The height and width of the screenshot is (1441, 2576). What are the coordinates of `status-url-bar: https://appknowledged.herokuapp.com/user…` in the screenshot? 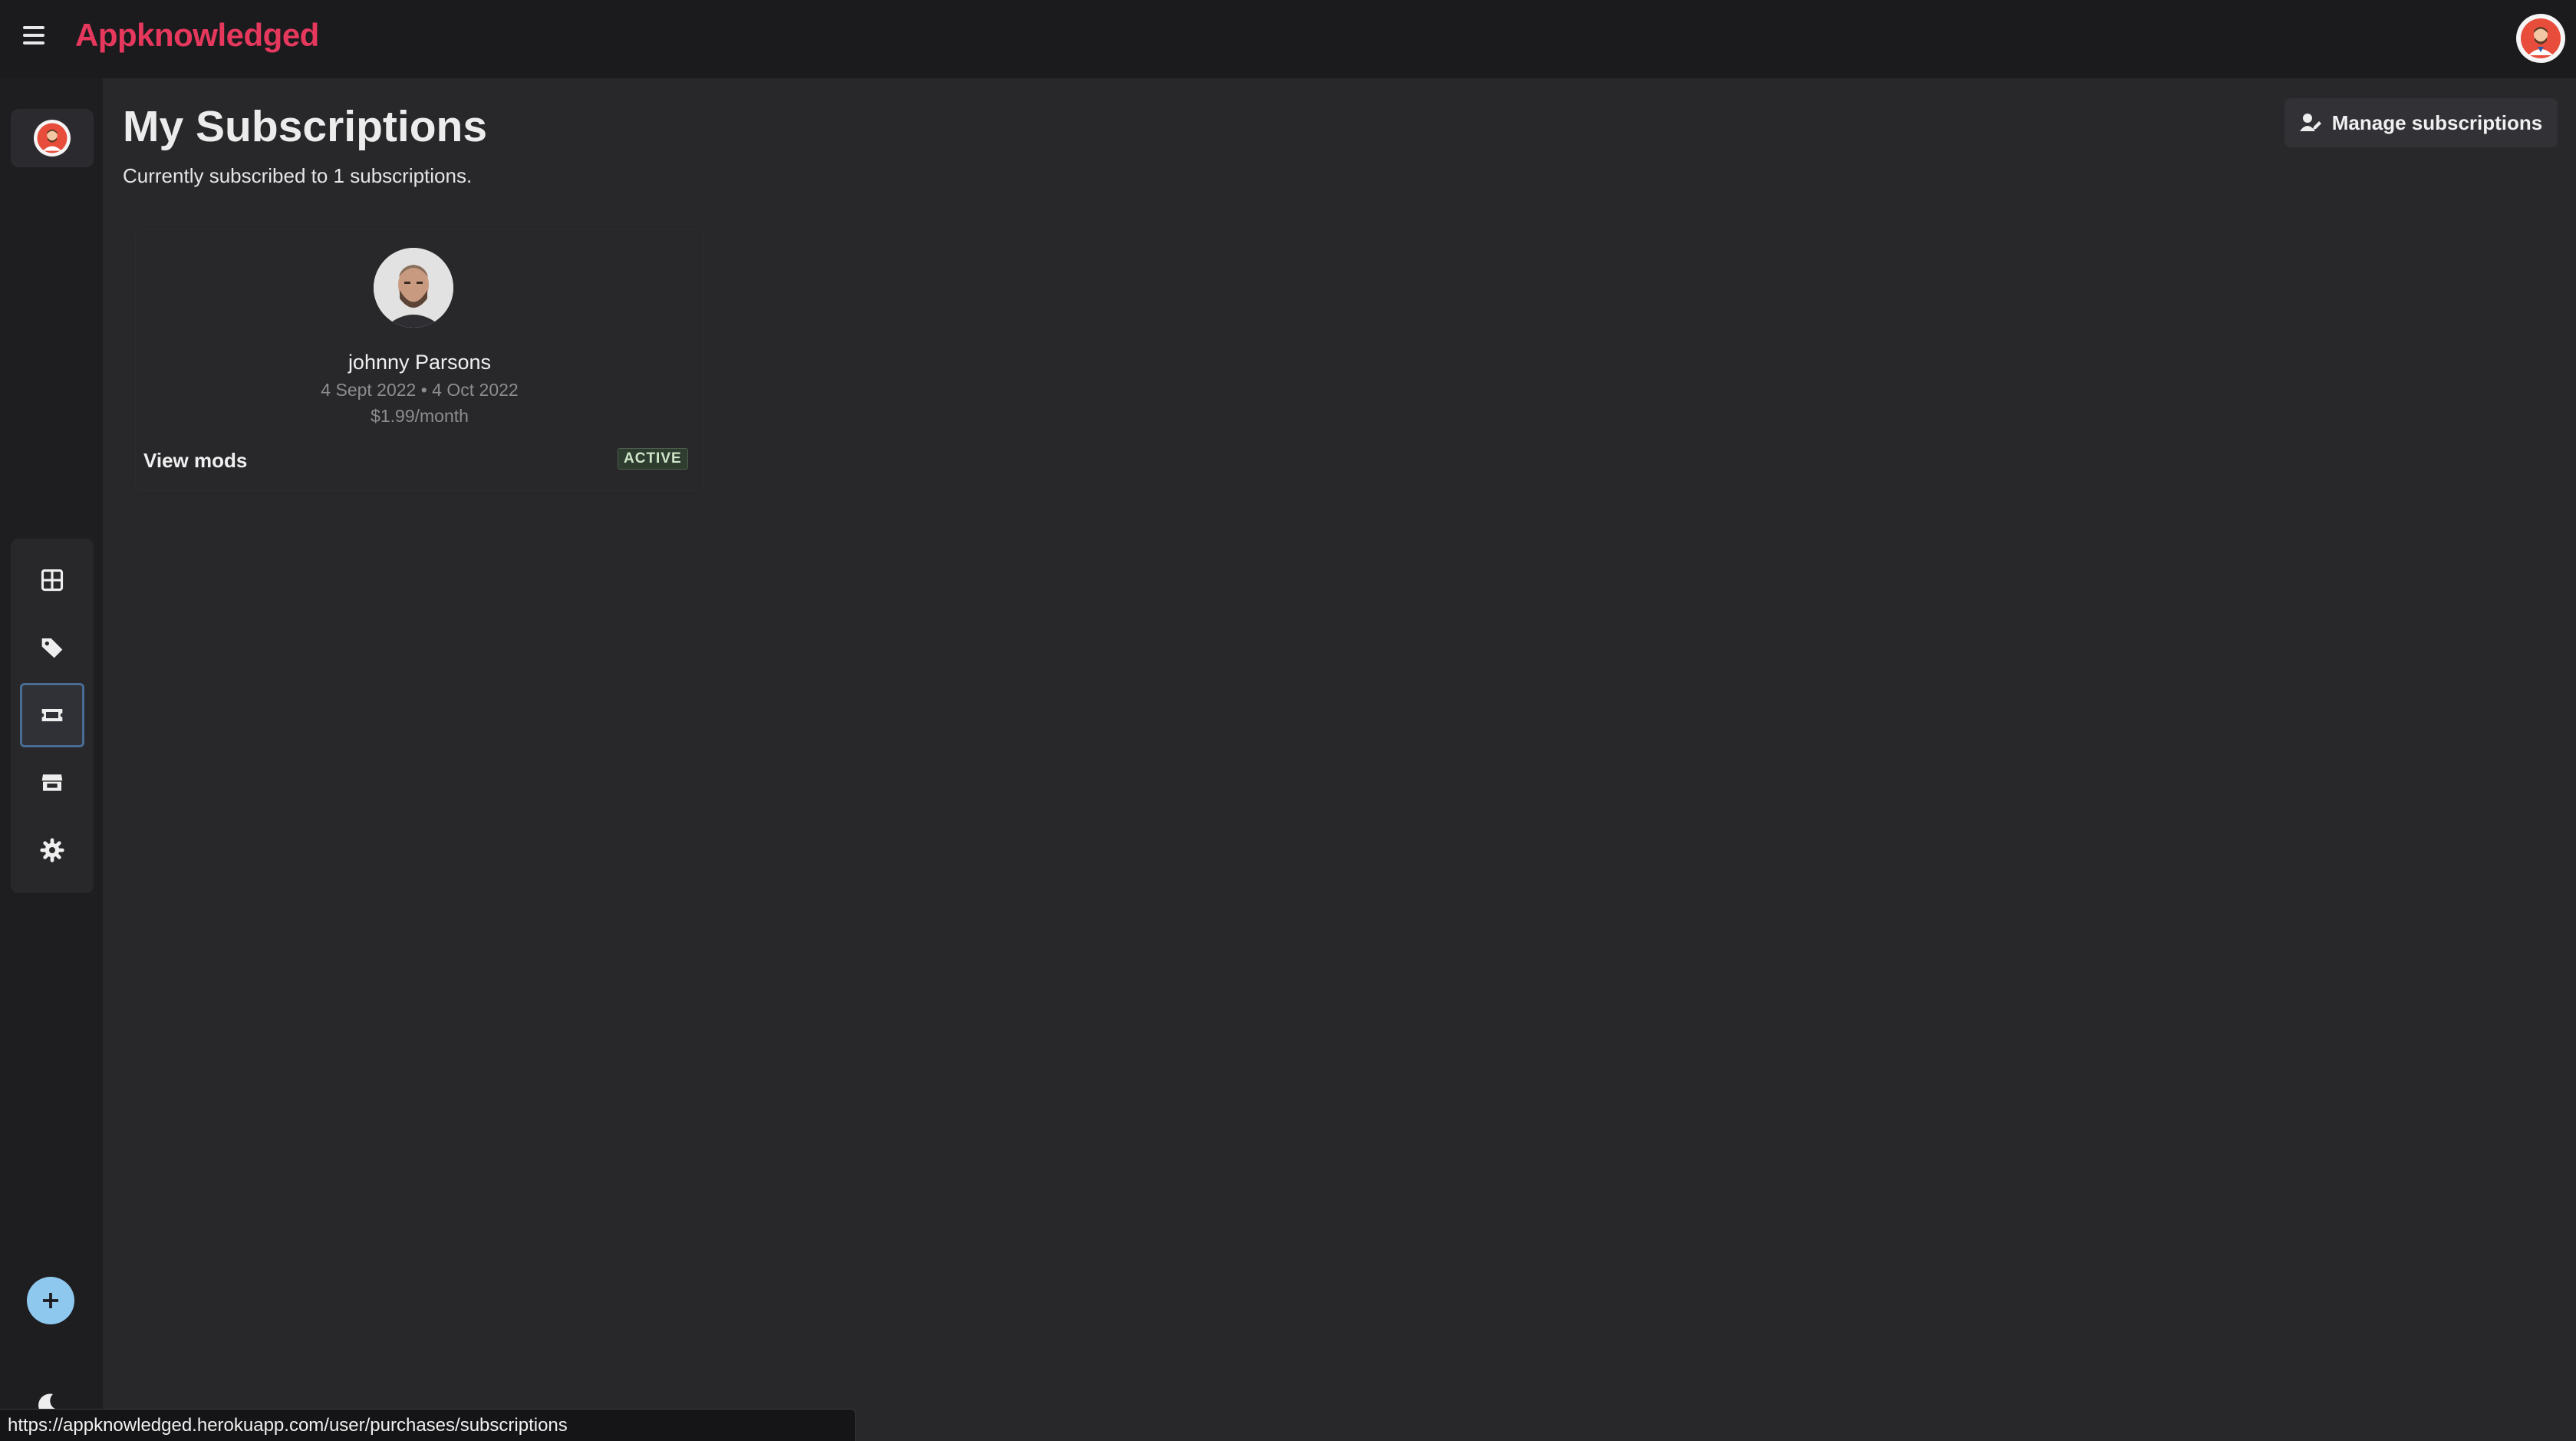 It's located at (428, 1425).